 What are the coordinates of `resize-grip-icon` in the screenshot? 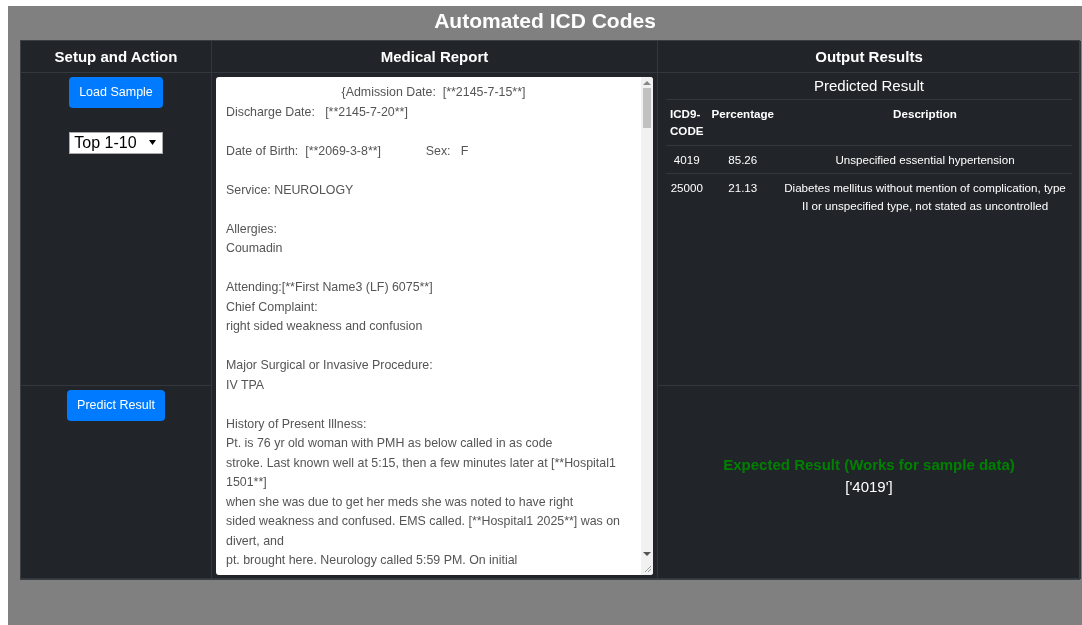 It's located at (647, 568).